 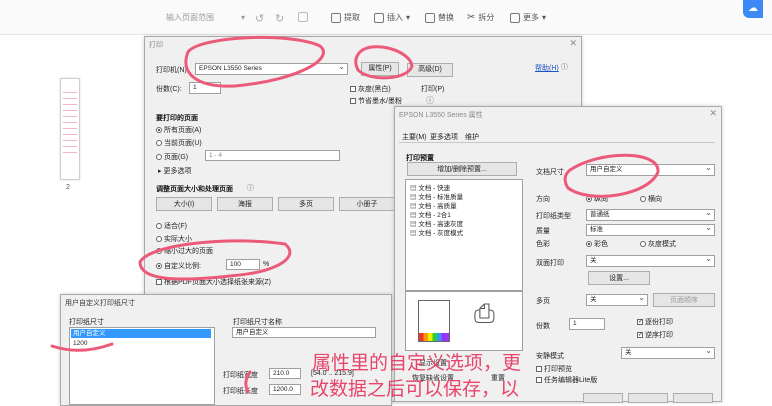 I want to click on properties-circle-stroke, so click(x=384, y=62).